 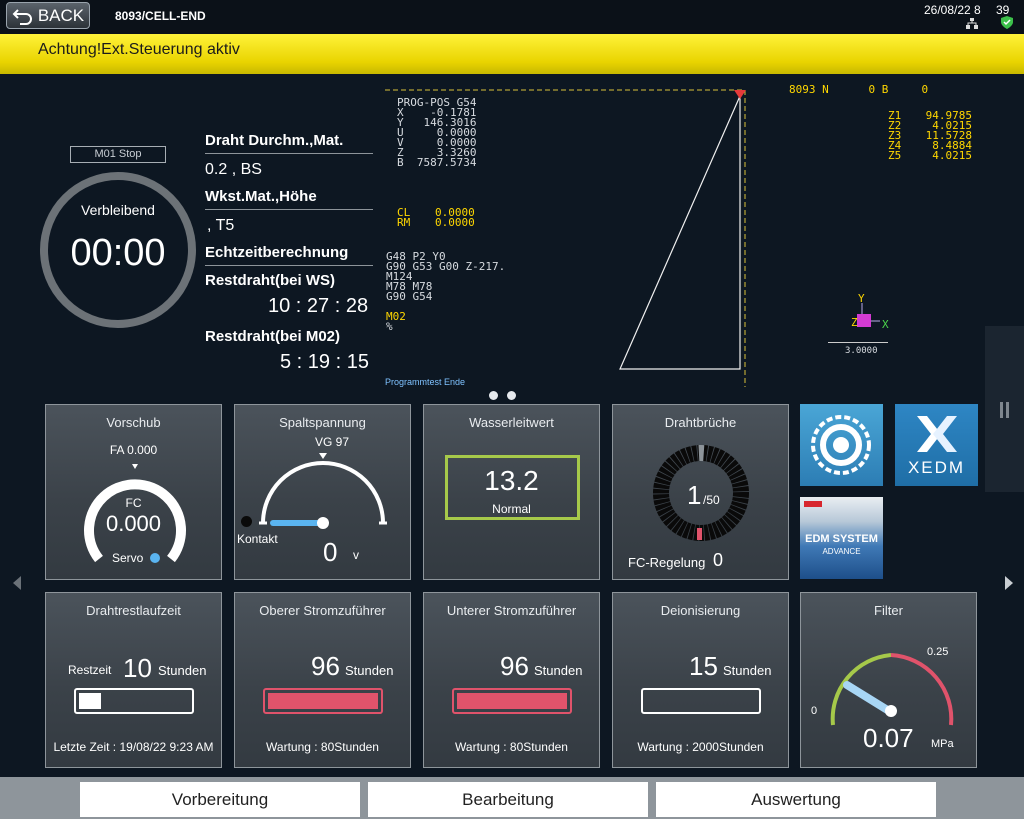 What do you see at coordinates (133, 747) in the screenshot?
I see `last-time: Letzte Zeit : 19/08/22 9:23 AM` at bounding box center [133, 747].